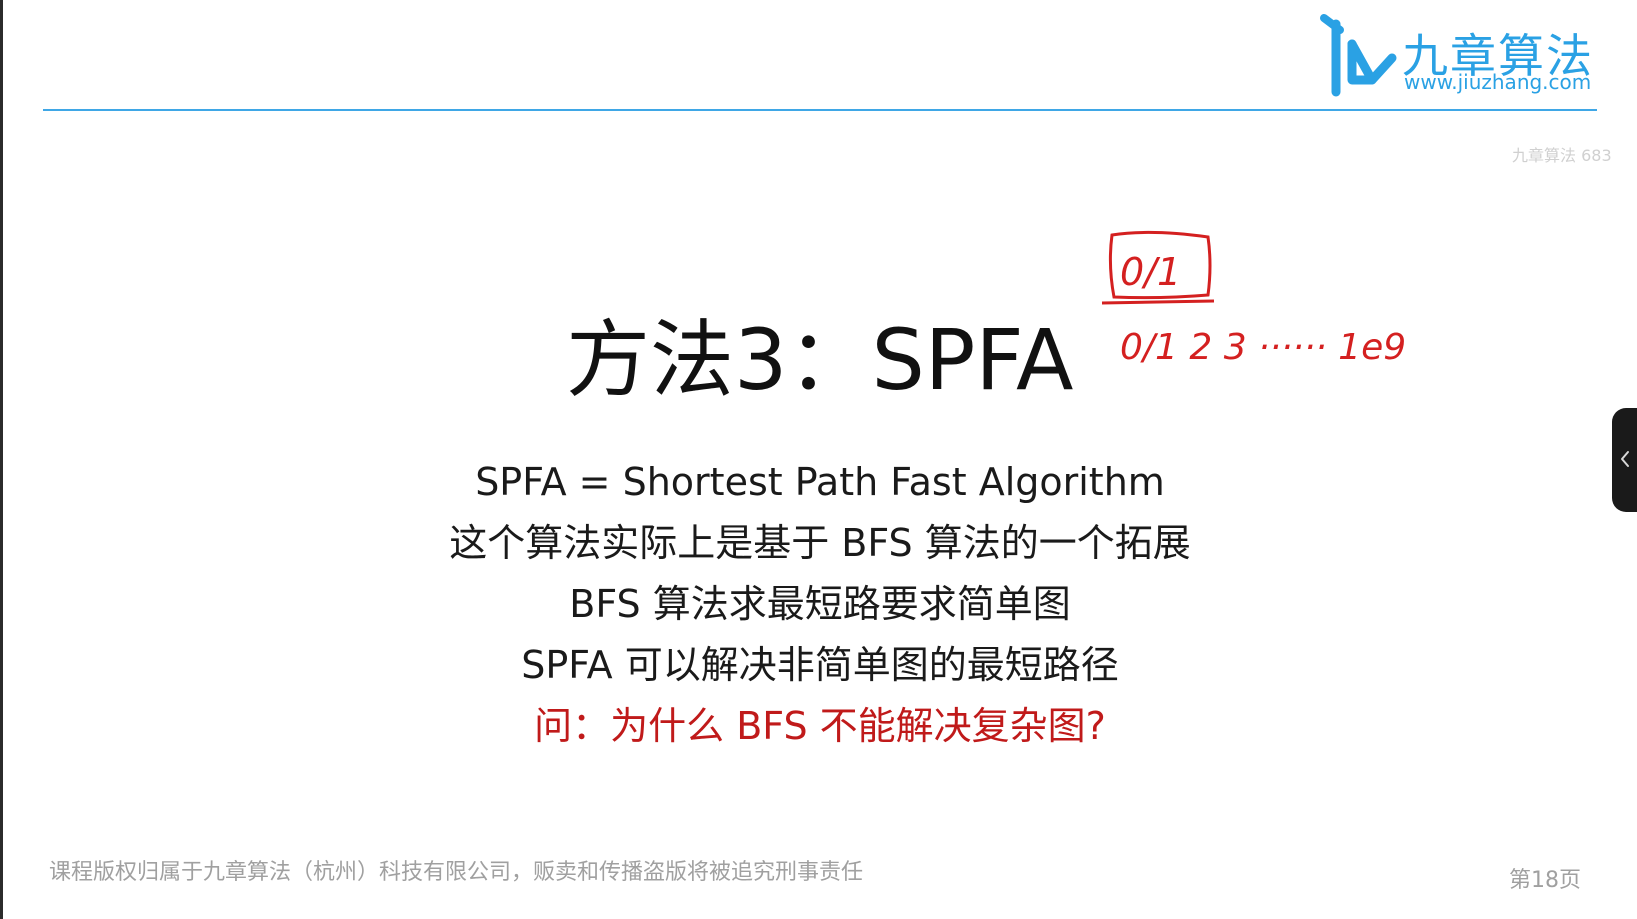 Image resolution: width=1637 pixels, height=919 pixels. I want to click on header-divider, so click(820, 110).